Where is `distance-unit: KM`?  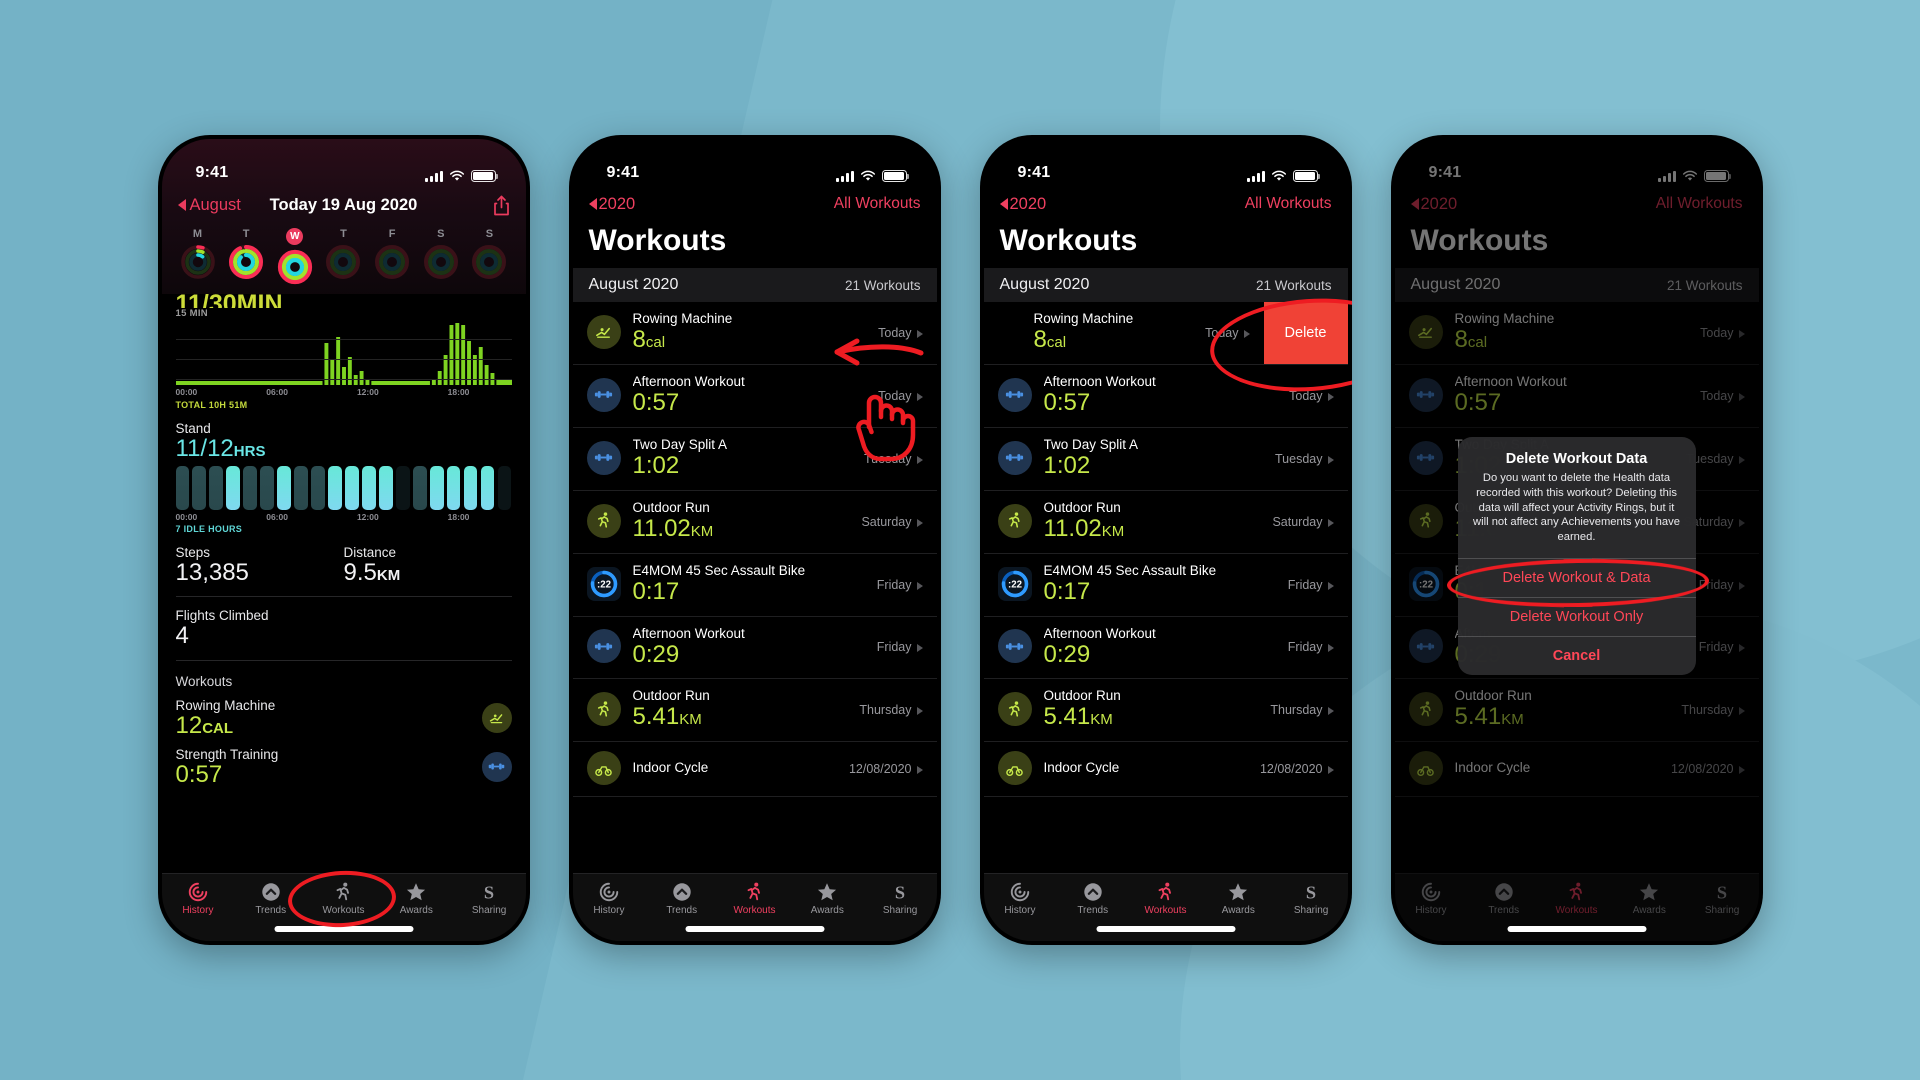 distance-unit: KM is located at coordinates (388, 576).